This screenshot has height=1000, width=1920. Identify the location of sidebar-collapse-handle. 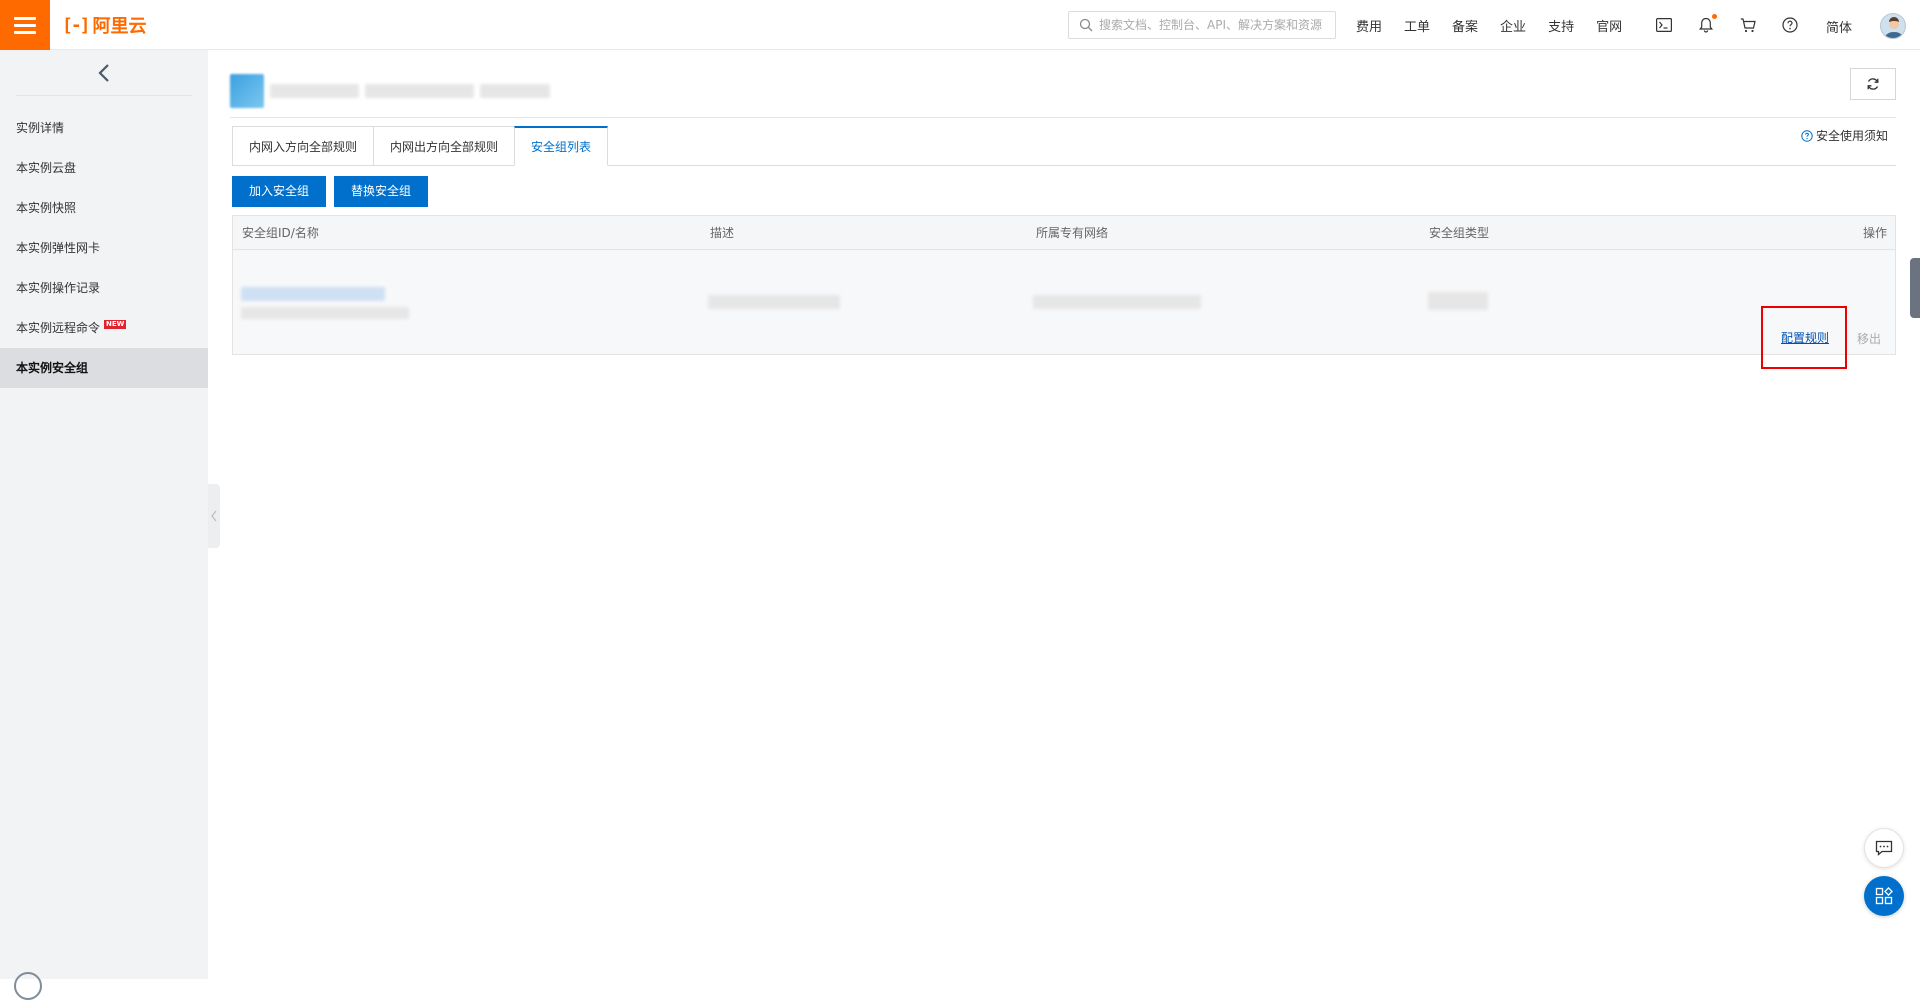
(214, 516).